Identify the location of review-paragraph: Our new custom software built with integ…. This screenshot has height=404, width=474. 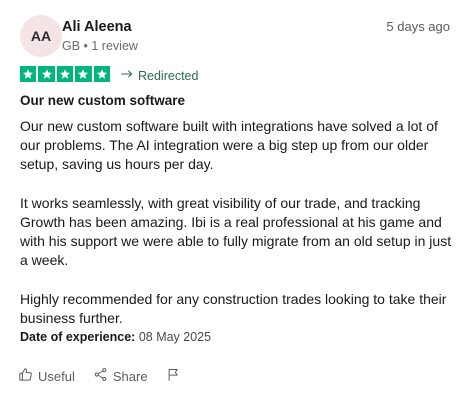
(229, 145).